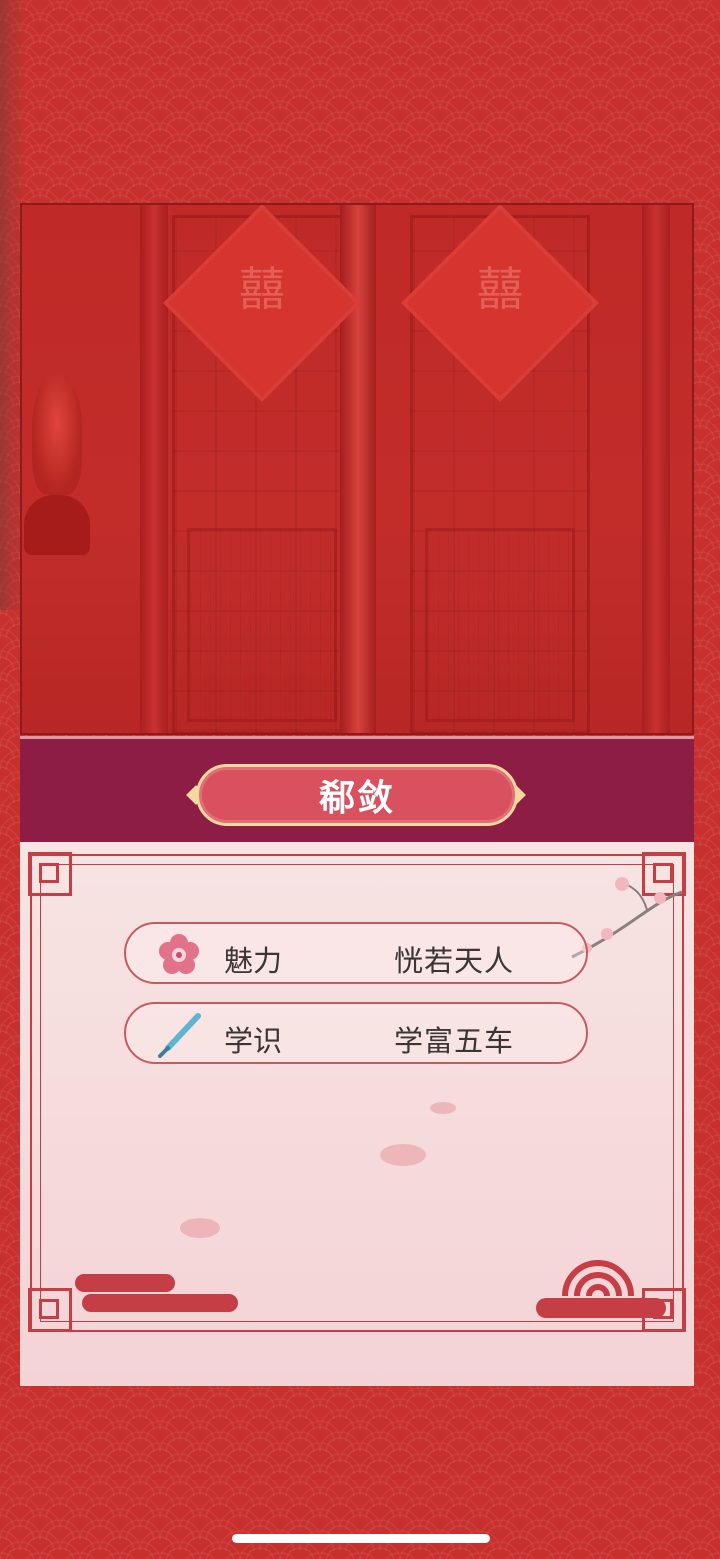 Image resolution: width=720 pixels, height=1559 pixels. I want to click on character-name: 郗敛, so click(356, 798).